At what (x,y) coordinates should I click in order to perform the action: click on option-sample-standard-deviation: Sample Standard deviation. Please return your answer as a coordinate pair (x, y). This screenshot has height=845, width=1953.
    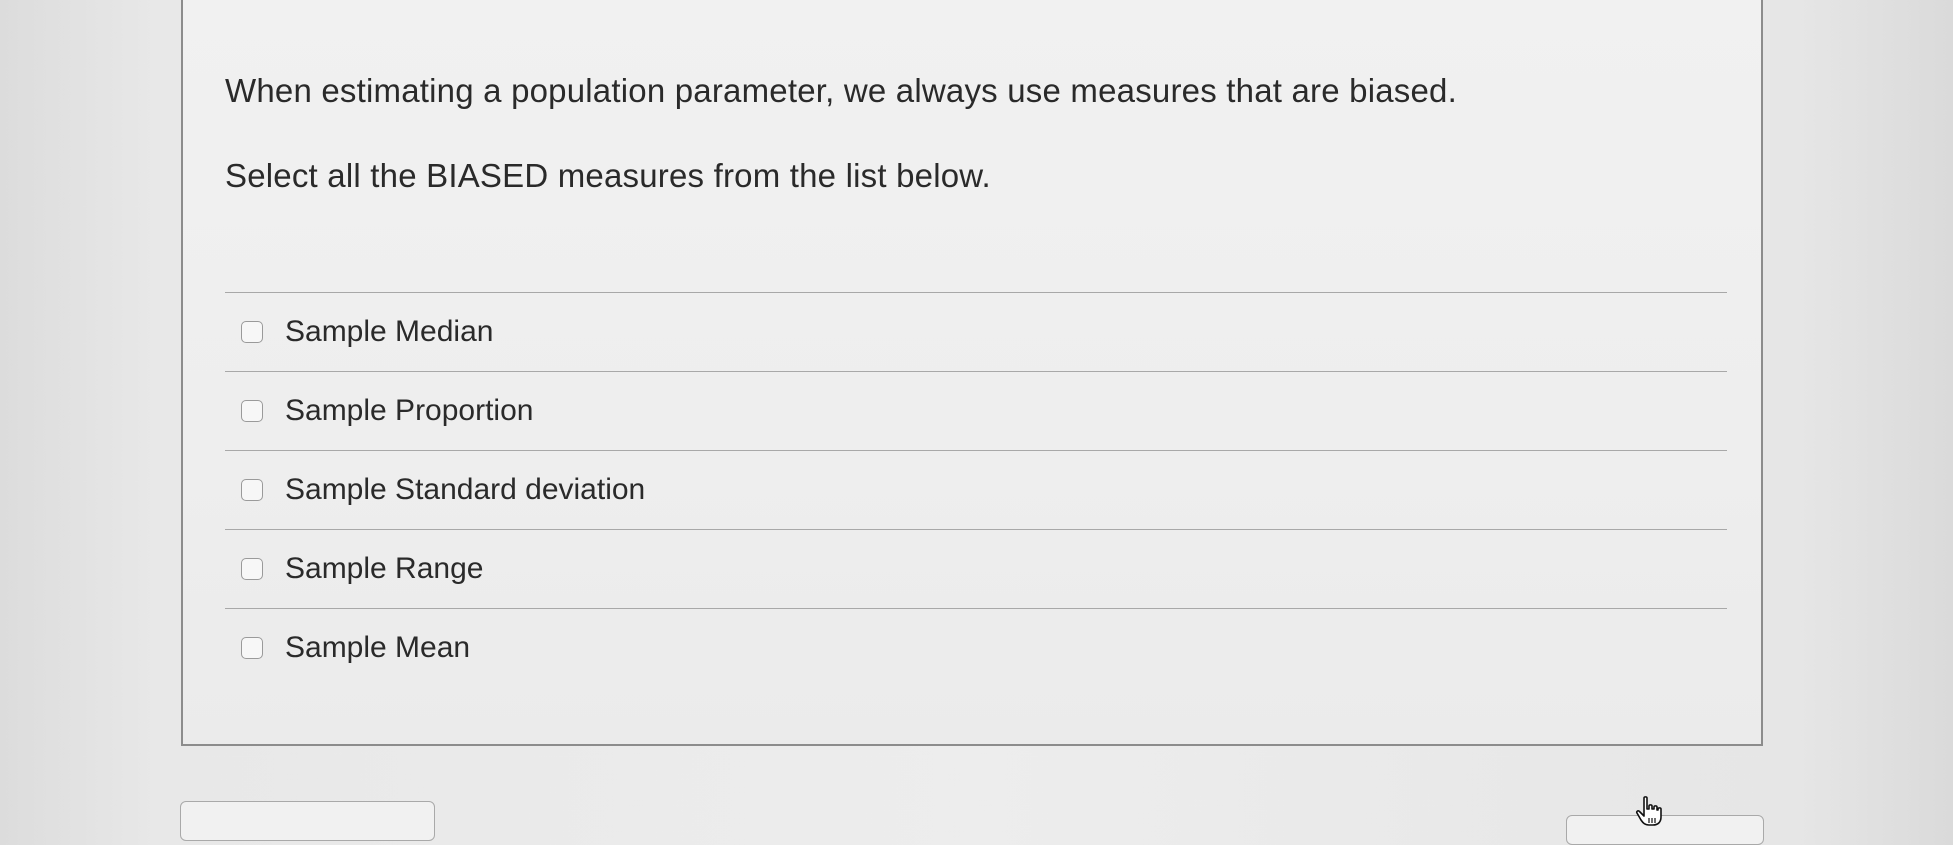
    Looking at the image, I should click on (976, 490).